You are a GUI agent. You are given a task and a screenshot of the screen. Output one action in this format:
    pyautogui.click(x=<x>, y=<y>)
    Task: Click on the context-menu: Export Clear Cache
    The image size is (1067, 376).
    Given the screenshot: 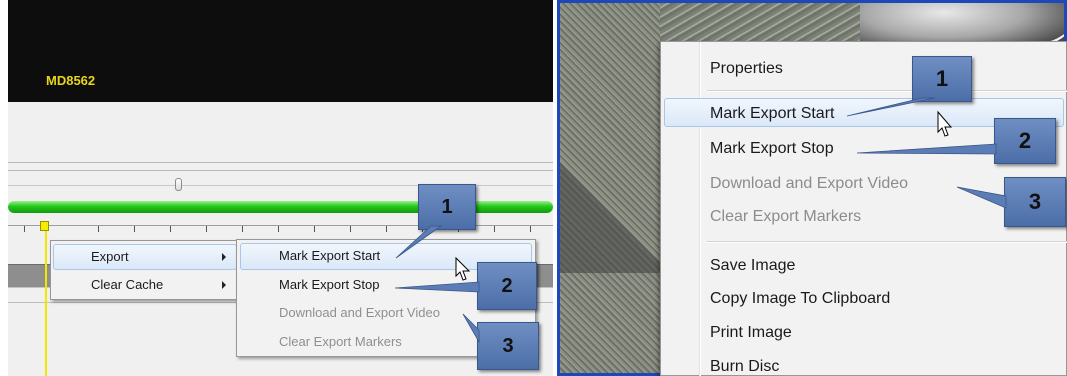 What is the action you would take?
    pyautogui.click(x=145, y=270)
    